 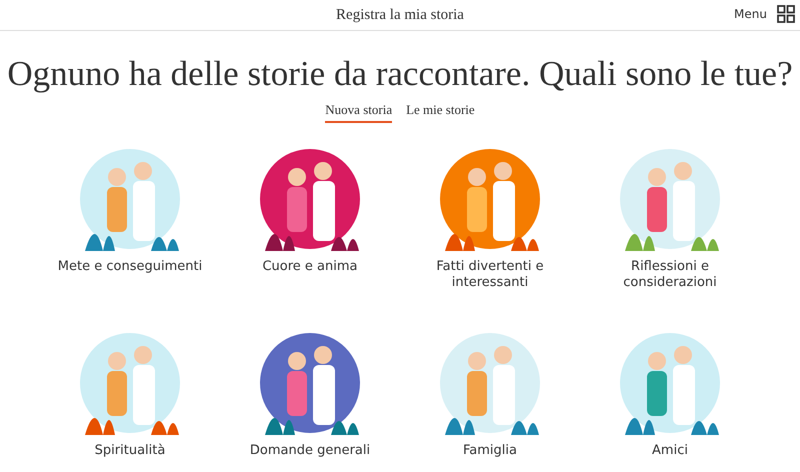 What do you see at coordinates (786, 14) in the screenshot?
I see `grid-icon` at bounding box center [786, 14].